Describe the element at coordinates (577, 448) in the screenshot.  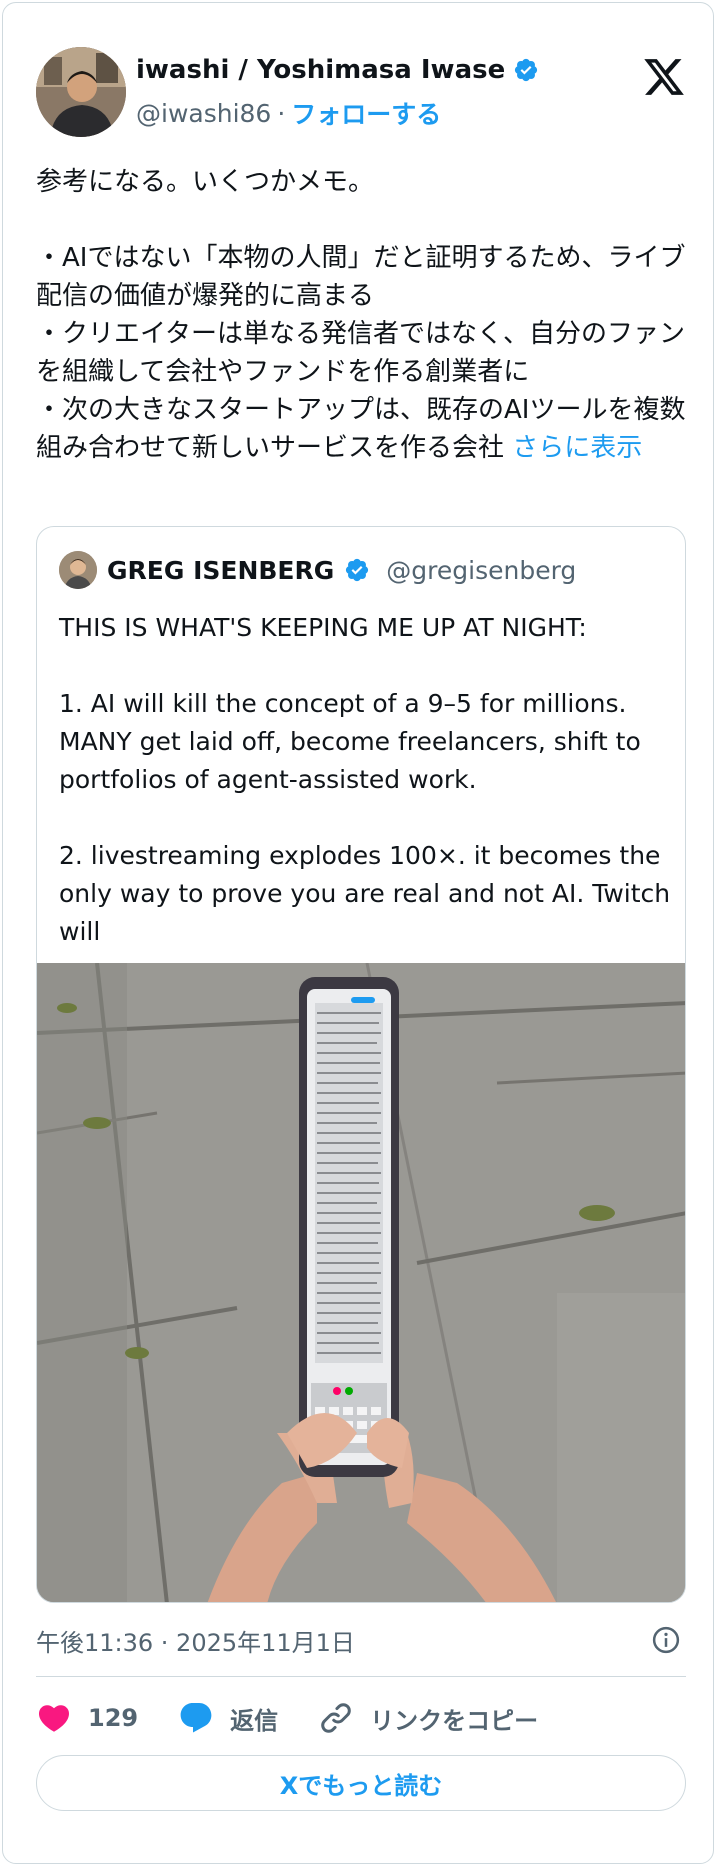
I see `show-more-link: さらに表示` at that location.